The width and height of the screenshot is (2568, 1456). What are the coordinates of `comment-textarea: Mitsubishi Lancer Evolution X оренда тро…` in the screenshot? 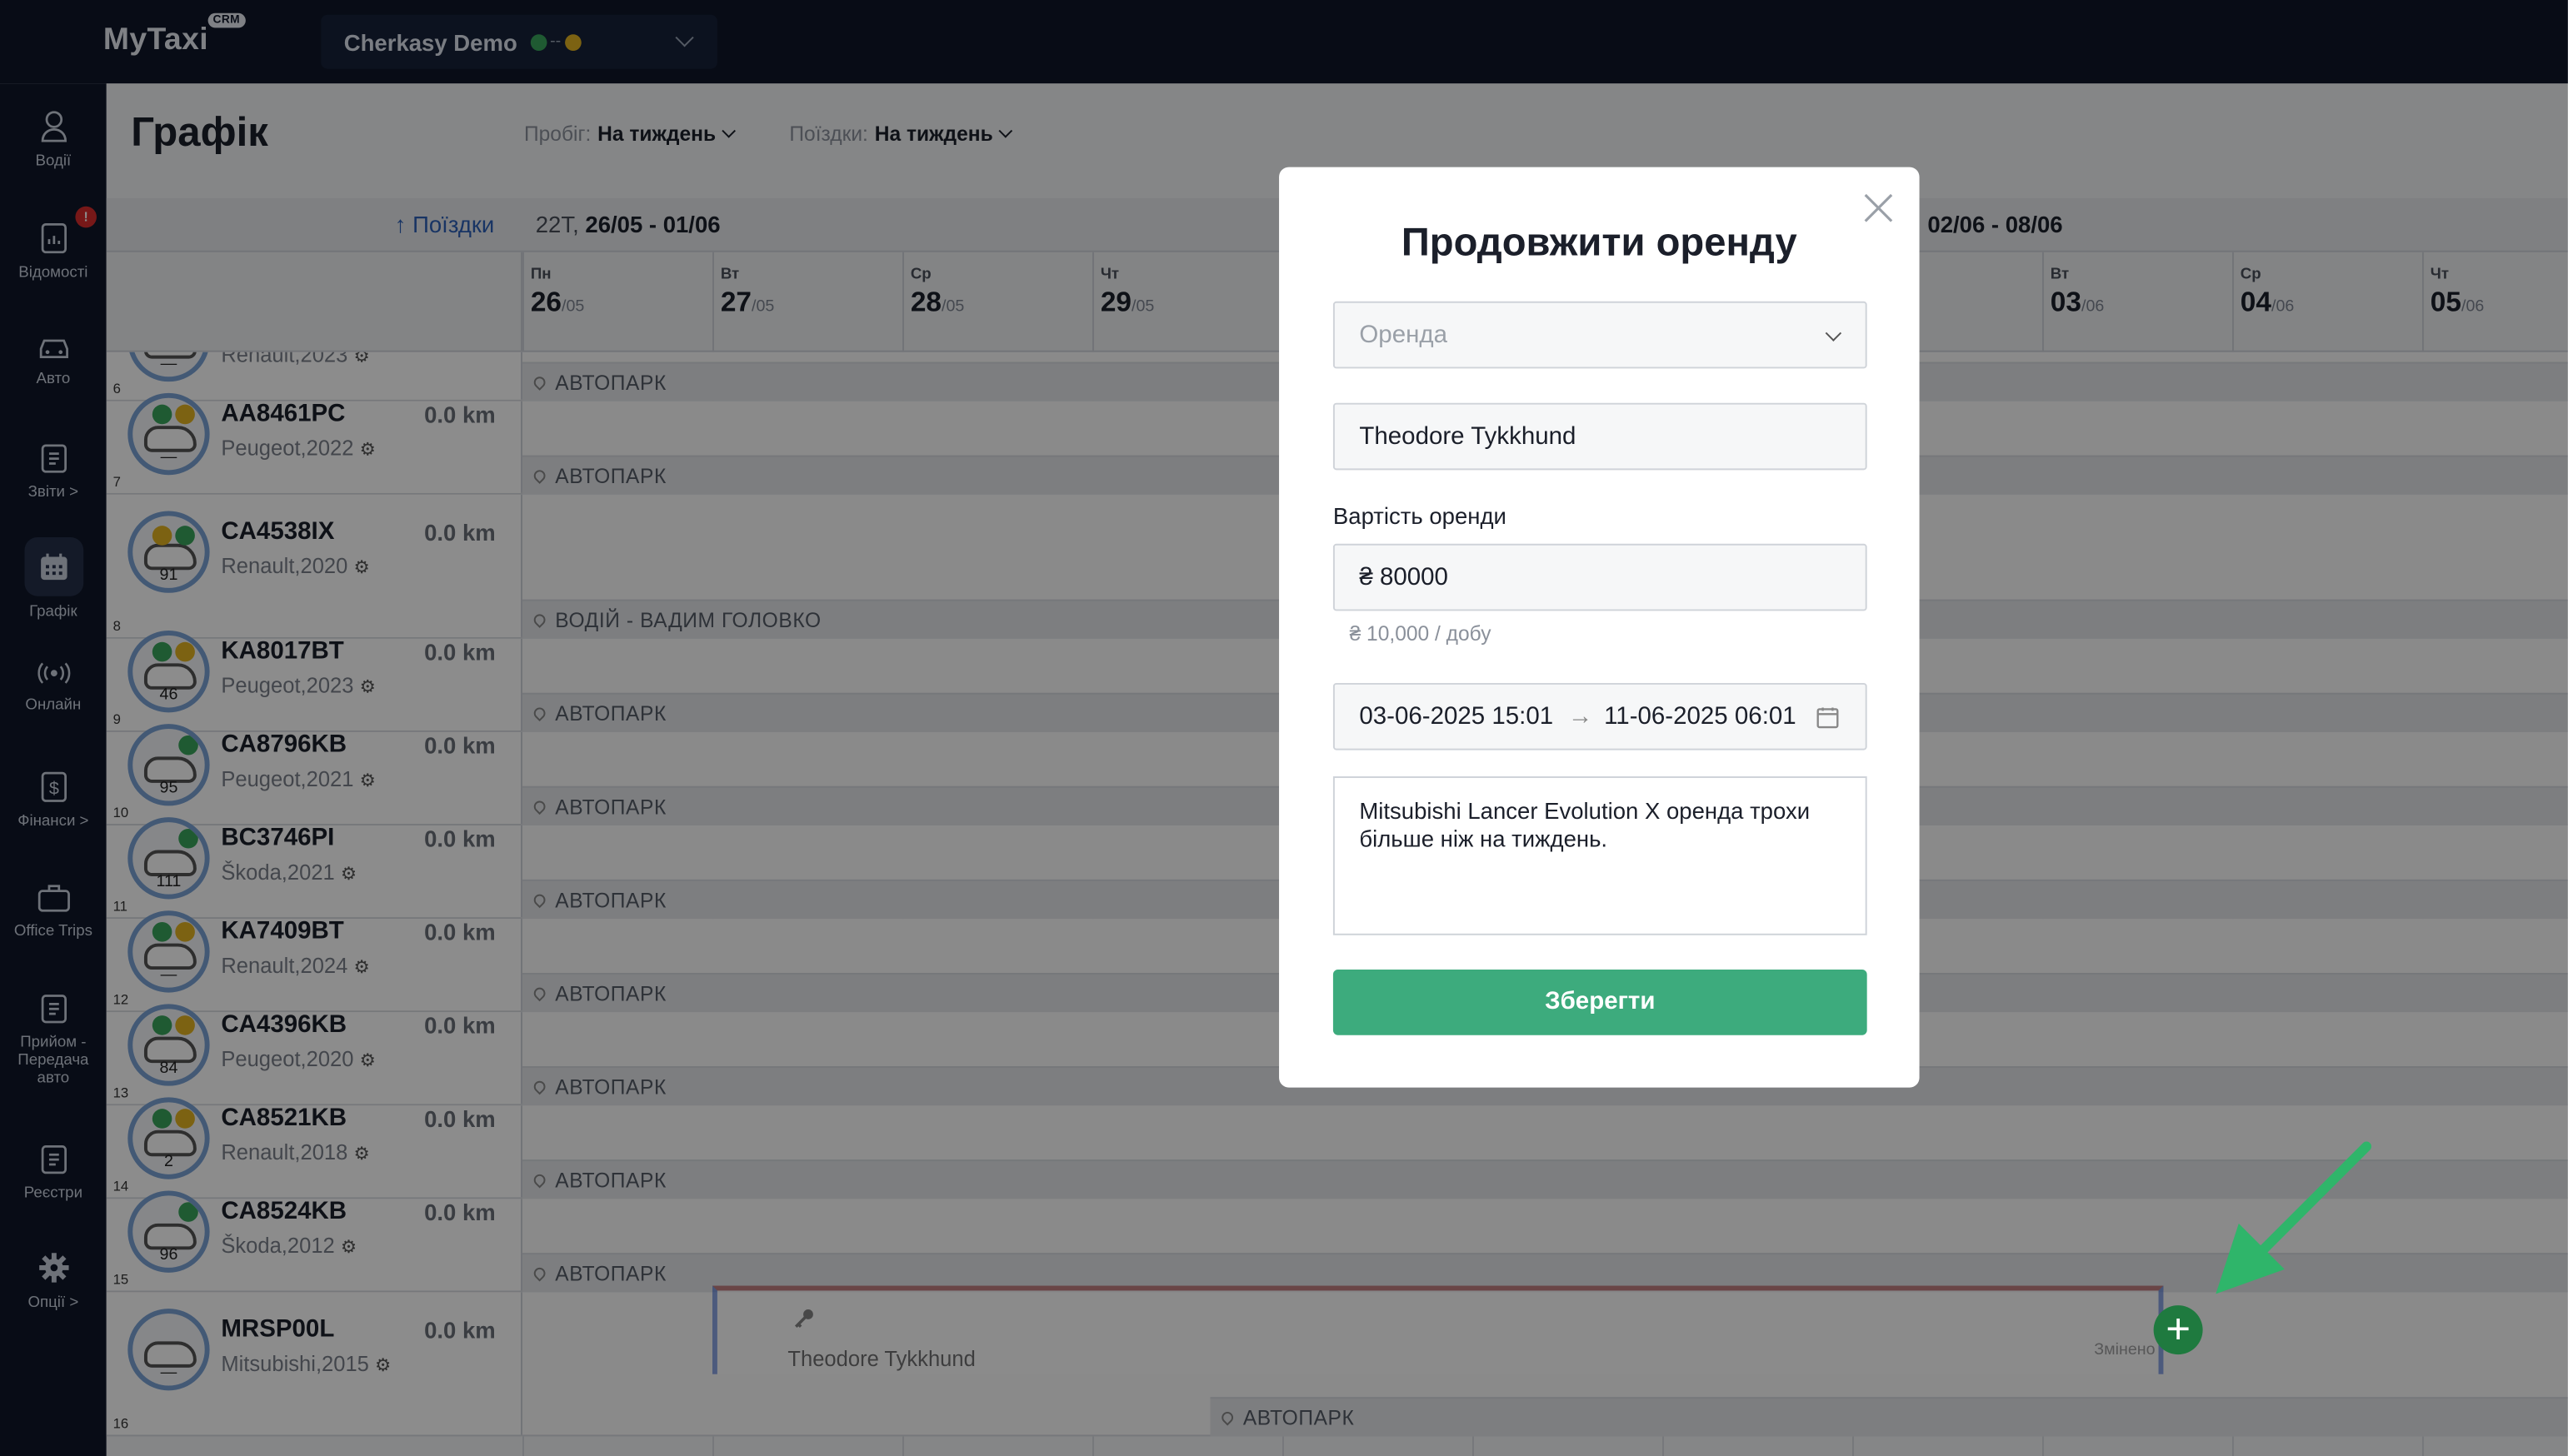 It's located at (1599, 855).